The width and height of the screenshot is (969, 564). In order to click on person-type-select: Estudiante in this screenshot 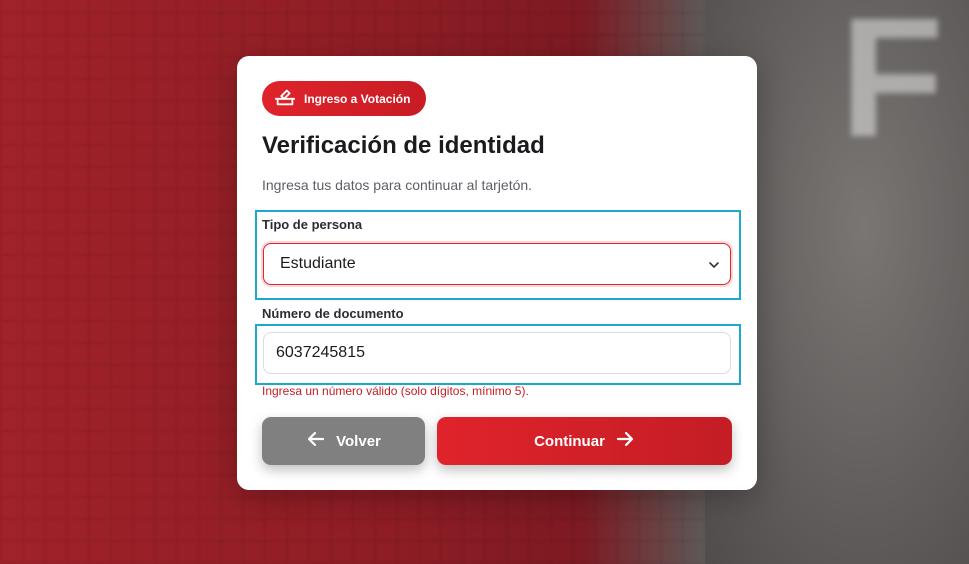, I will do `click(497, 264)`.